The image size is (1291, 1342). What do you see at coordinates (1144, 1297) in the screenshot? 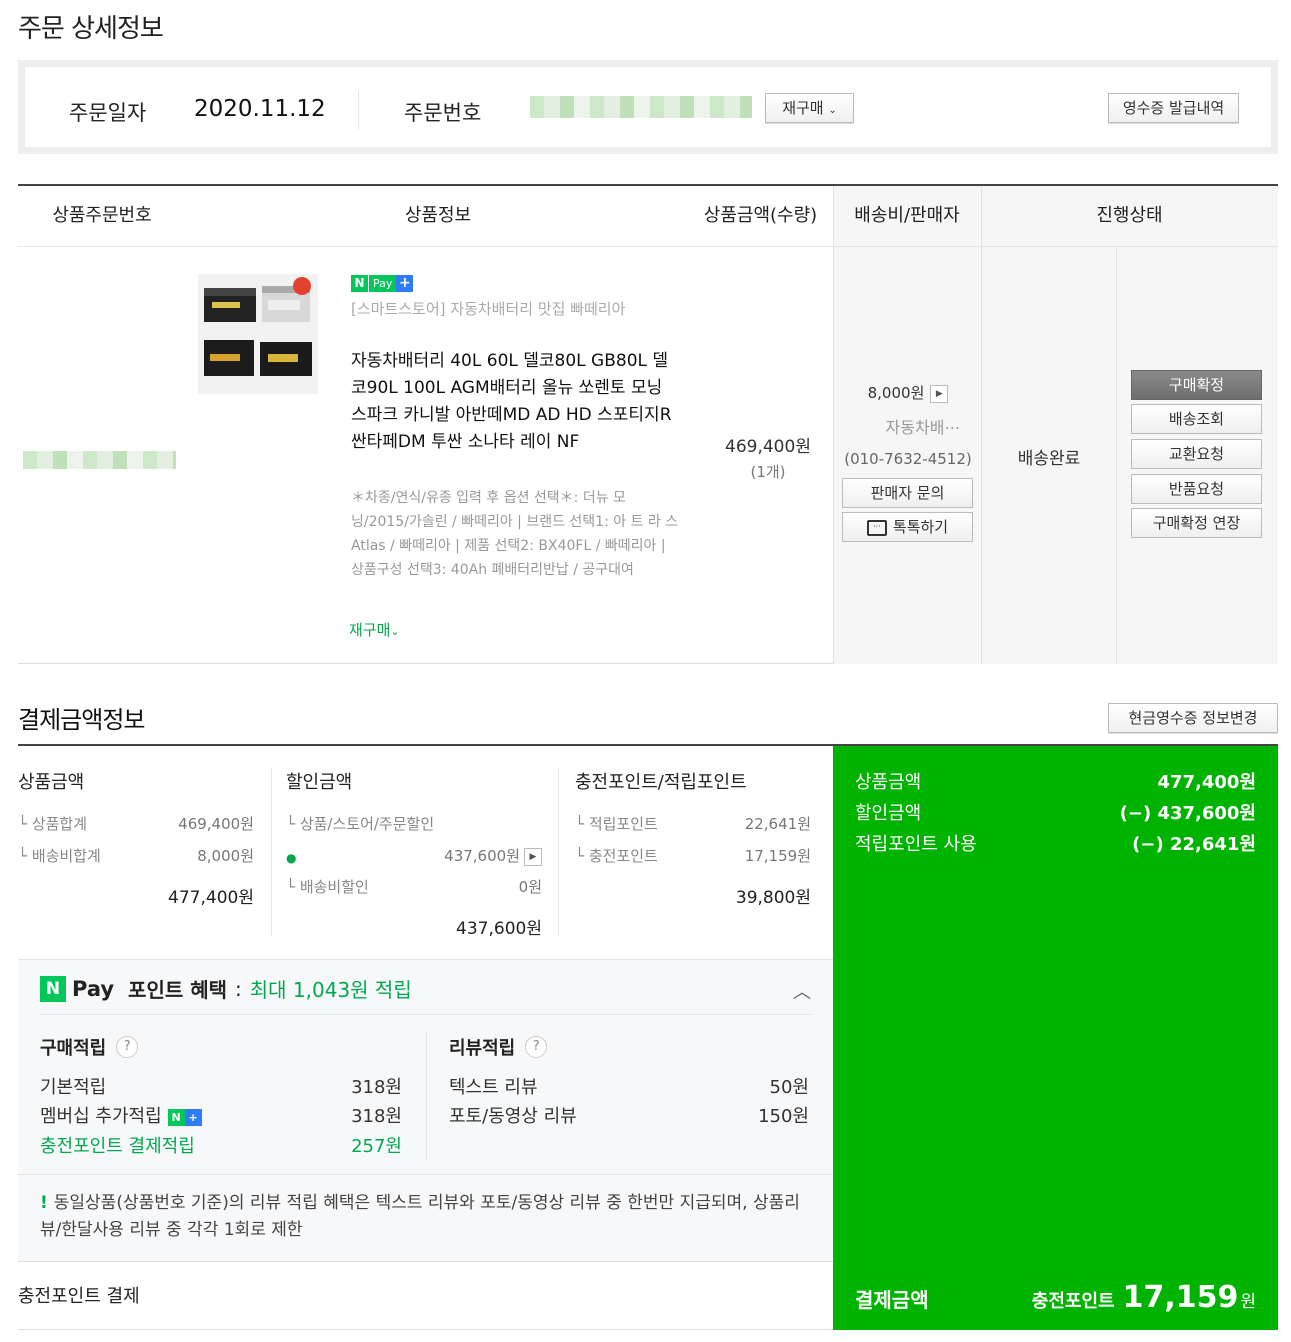
I see `final-payment-value: 충전포인트 17,159 원` at bounding box center [1144, 1297].